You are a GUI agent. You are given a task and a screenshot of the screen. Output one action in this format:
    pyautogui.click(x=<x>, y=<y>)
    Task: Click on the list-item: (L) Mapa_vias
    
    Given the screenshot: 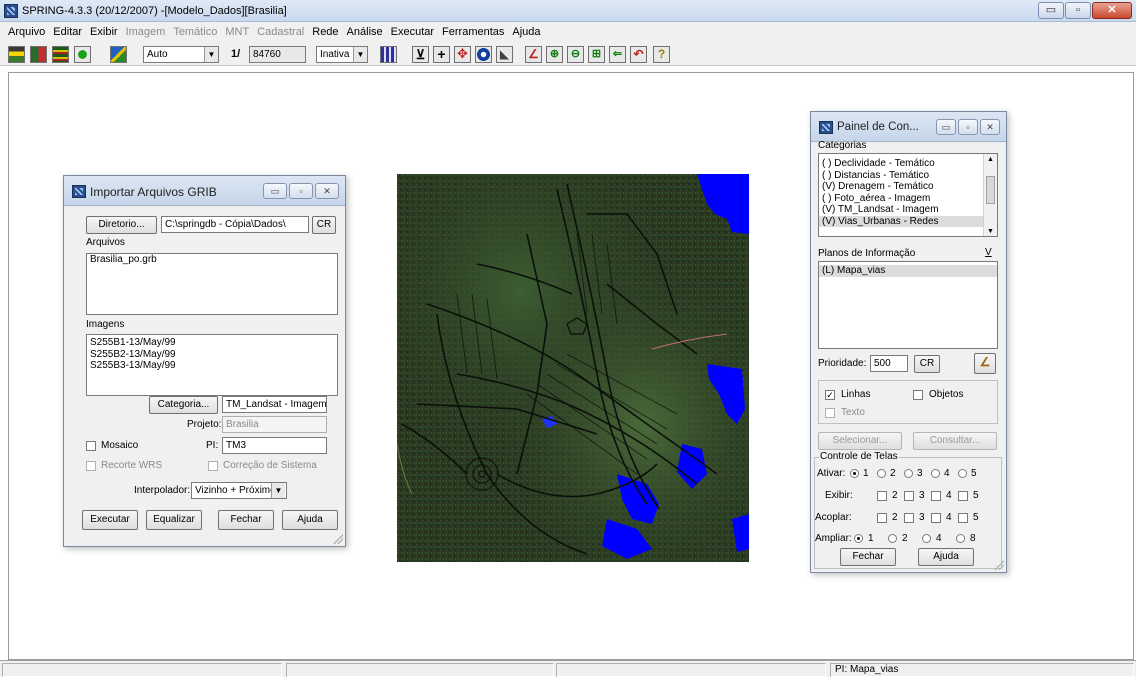 What is the action you would take?
    pyautogui.click(x=908, y=271)
    